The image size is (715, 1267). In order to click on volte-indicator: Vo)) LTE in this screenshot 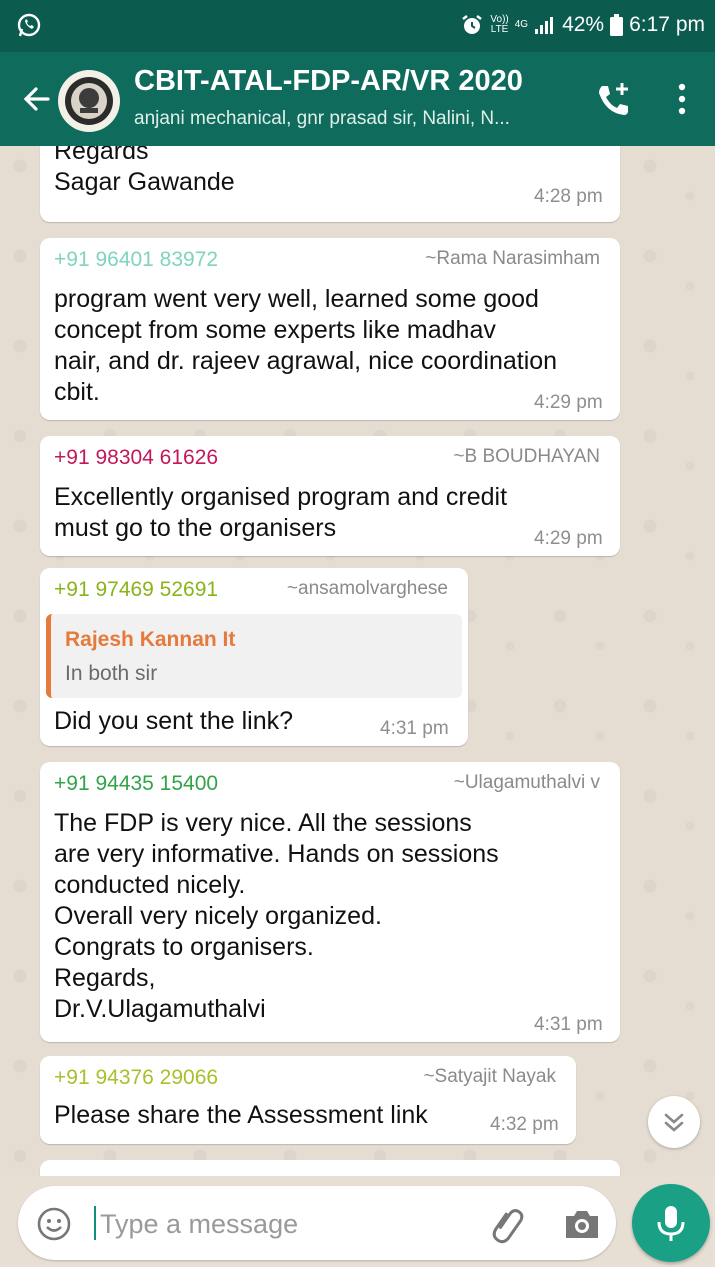, I will do `click(499, 24)`.